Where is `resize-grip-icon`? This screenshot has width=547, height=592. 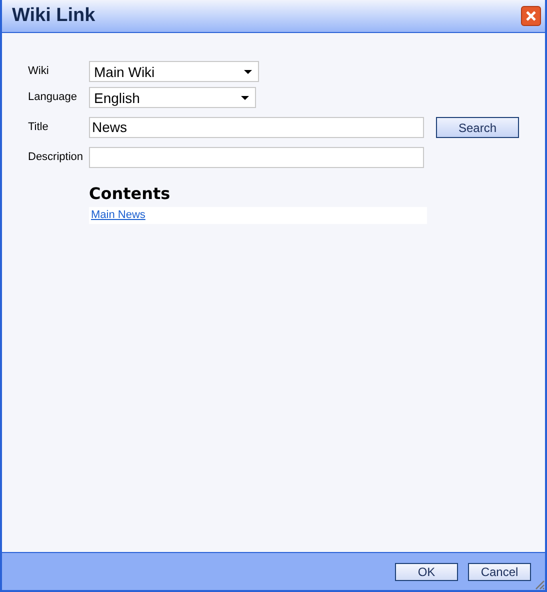
resize-grip-icon is located at coordinates (539, 584).